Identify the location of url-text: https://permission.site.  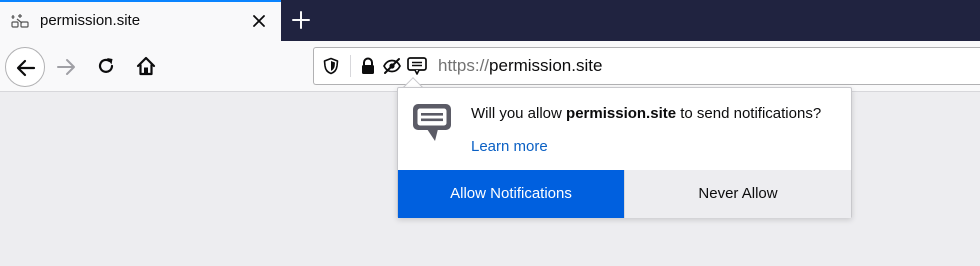
(520, 66).